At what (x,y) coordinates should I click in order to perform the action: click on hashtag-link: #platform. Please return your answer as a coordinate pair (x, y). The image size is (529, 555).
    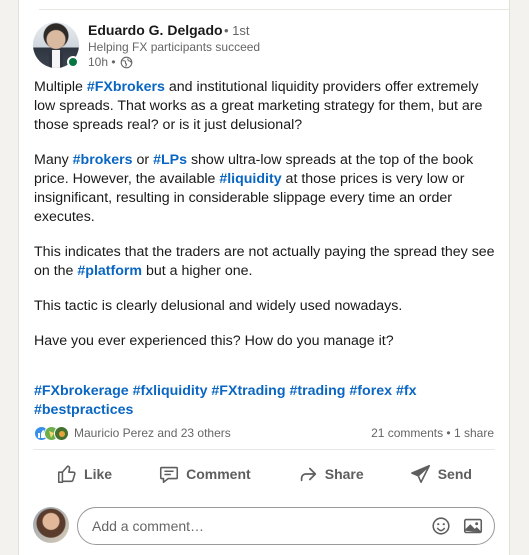
    Looking at the image, I should click on (109, 271).